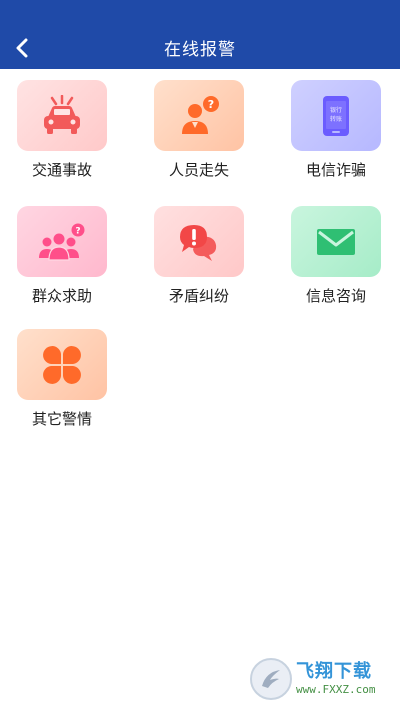 Image resolution: width=400 pixels, height=711 pixels. I want to click on category-label: 矛盾纠纷, so click(198, 296).